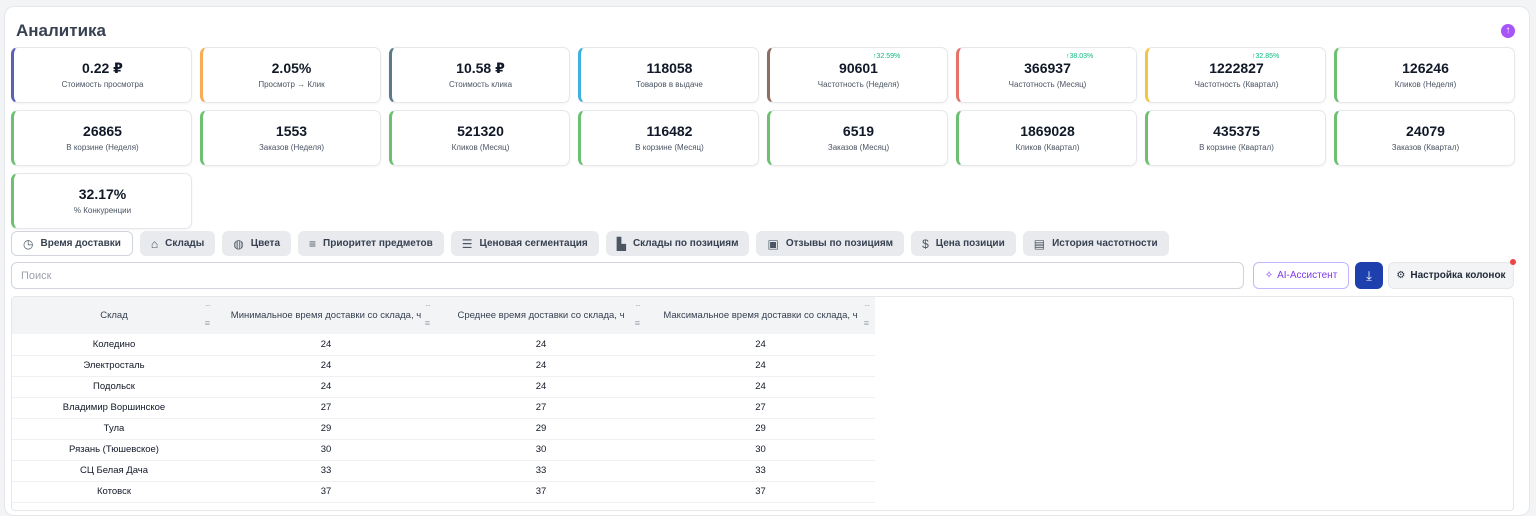 This screenshot has width=1536, height=516. Describe the element at coordinates (621, 243) in the screenshot. I see `factory-icon: ▙` at that location.